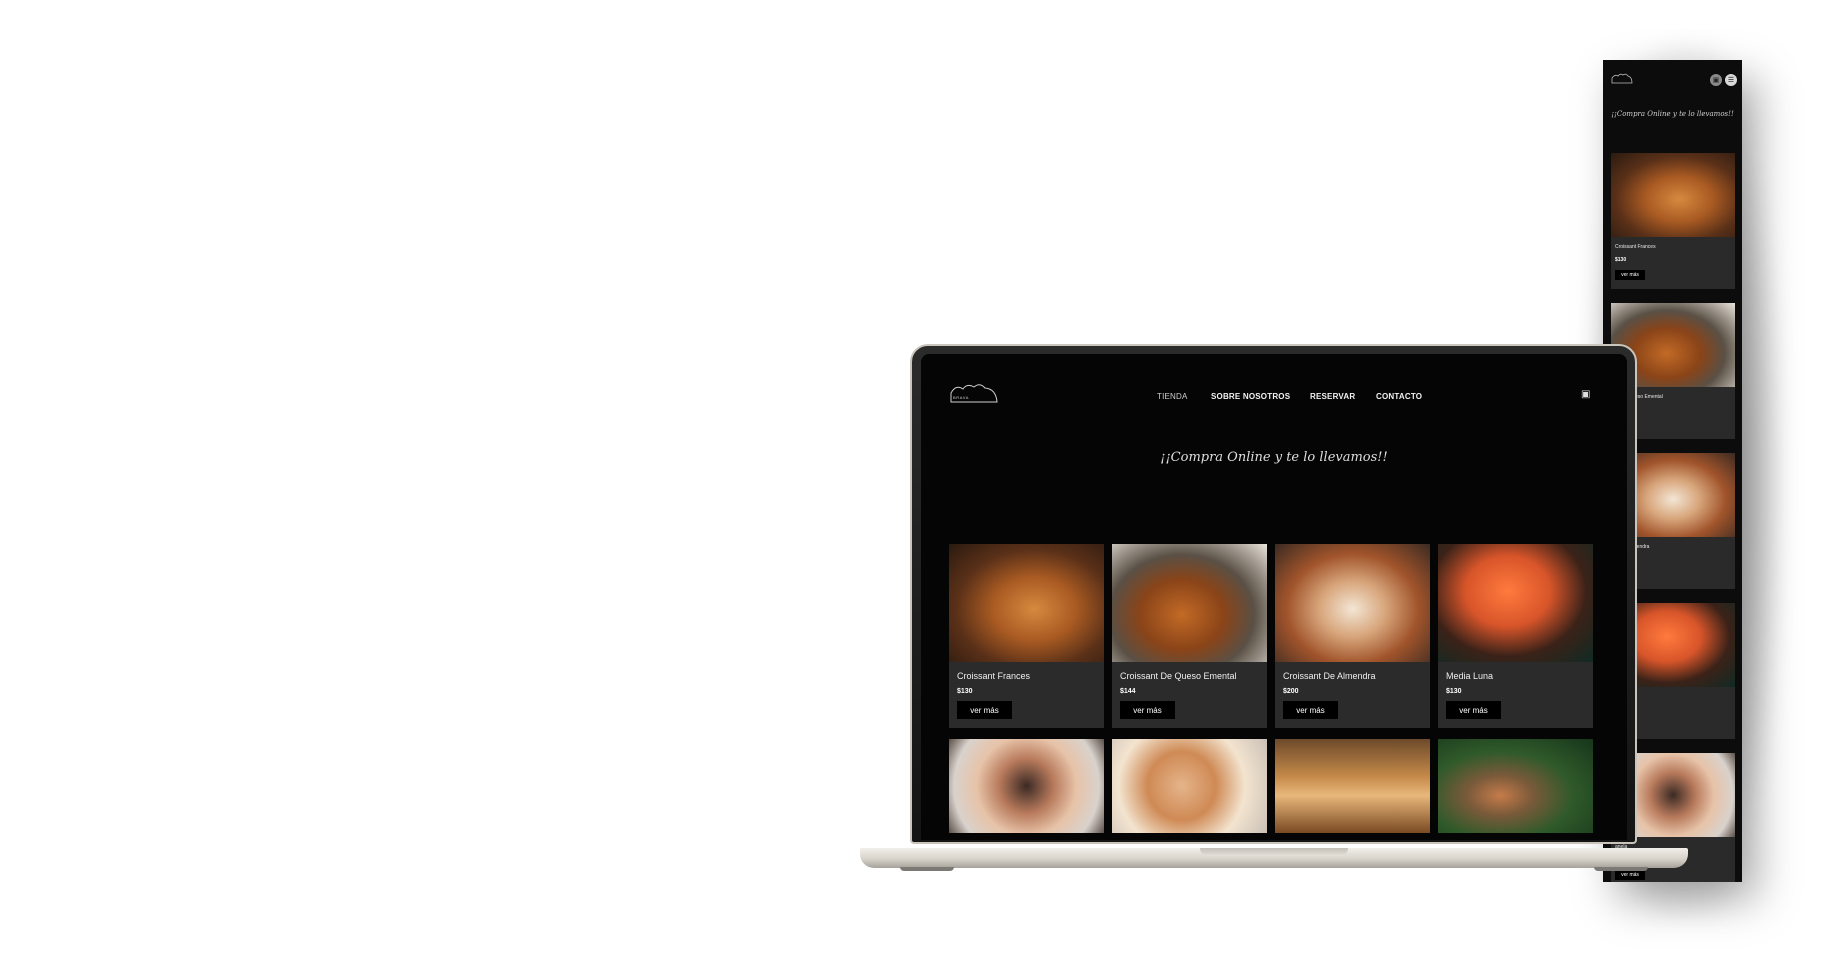  What do you see at coordinates (1250, 396) in the screenshot?
I see `nav-sobre-nosotros: SOBRE NOSOTROS` at bounding box center [1250, 396].